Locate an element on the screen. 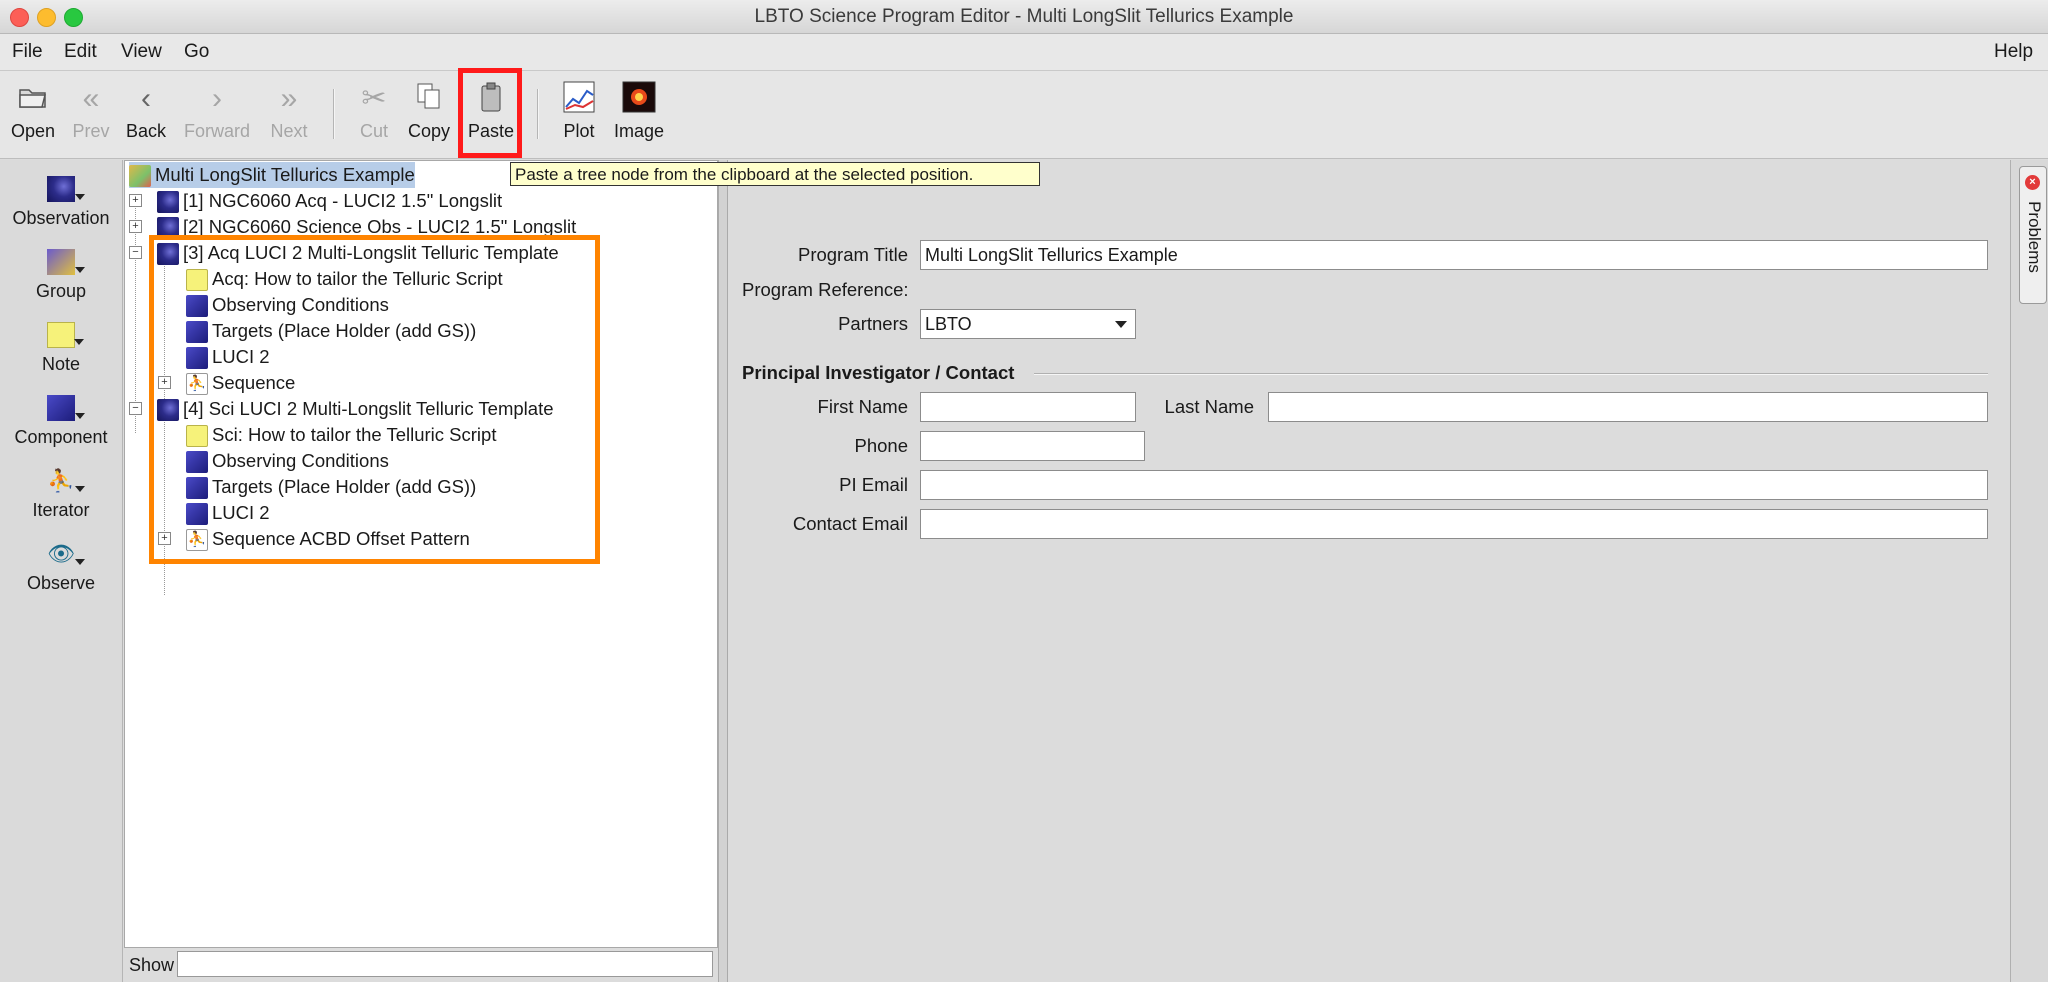 Image resolution: width=2048 pixels, height=982 pixels. prev-button: « Prev is located at coordinates (91, 116).